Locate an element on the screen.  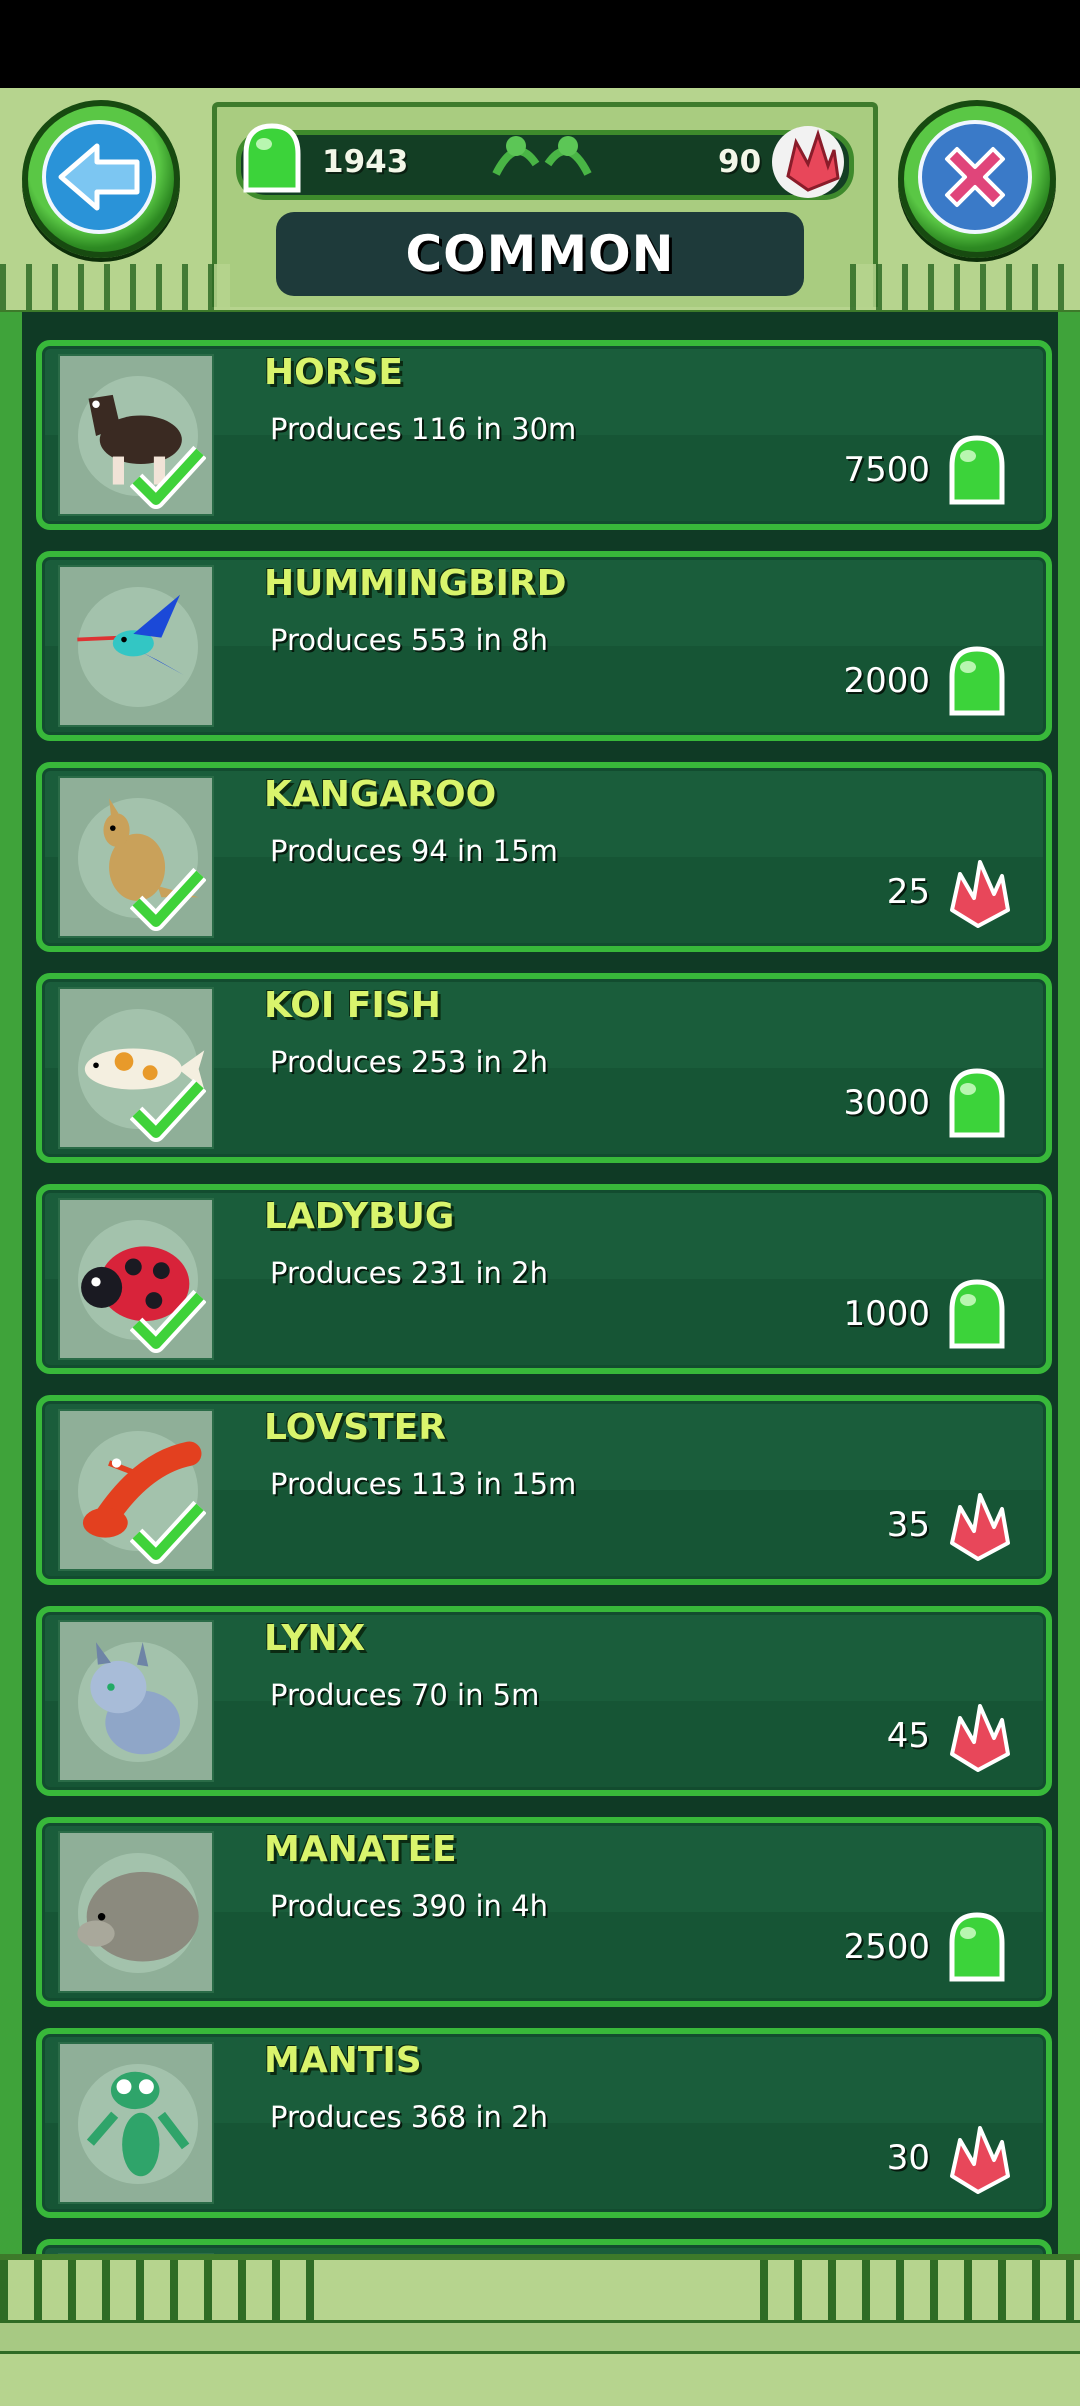
animal-card-hummingbird: HUMMINGBIRD Produces 553 in 8h 2000 is located at coordinates (544, 646).